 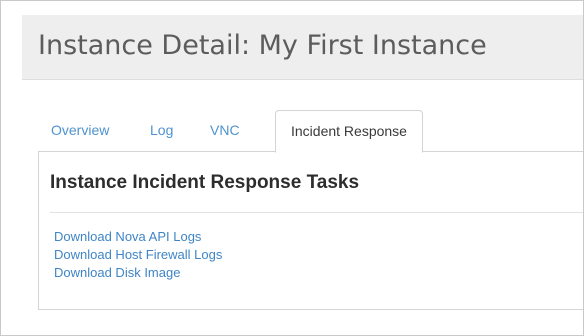 What do you see at coordinates (127, 236) in the screenshot?
I see `download-nova-api-logs-link: Download Nova API Logs` at bounding box center [127, 236].